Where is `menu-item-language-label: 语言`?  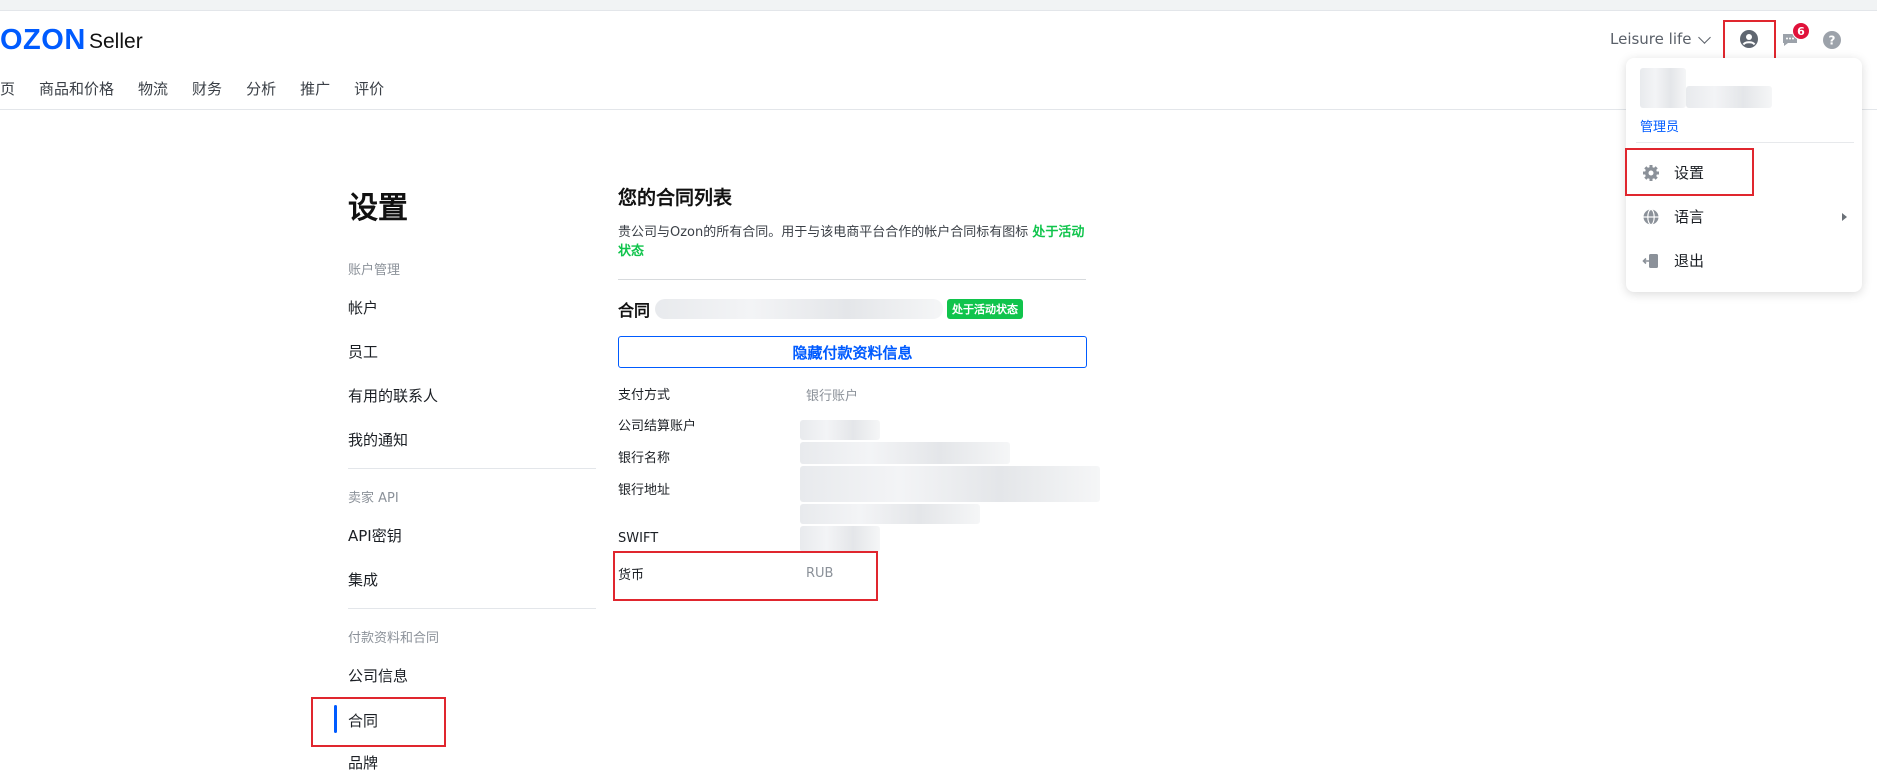 menu-item-language-label: 语言 is located at coordinates (1689, 217).